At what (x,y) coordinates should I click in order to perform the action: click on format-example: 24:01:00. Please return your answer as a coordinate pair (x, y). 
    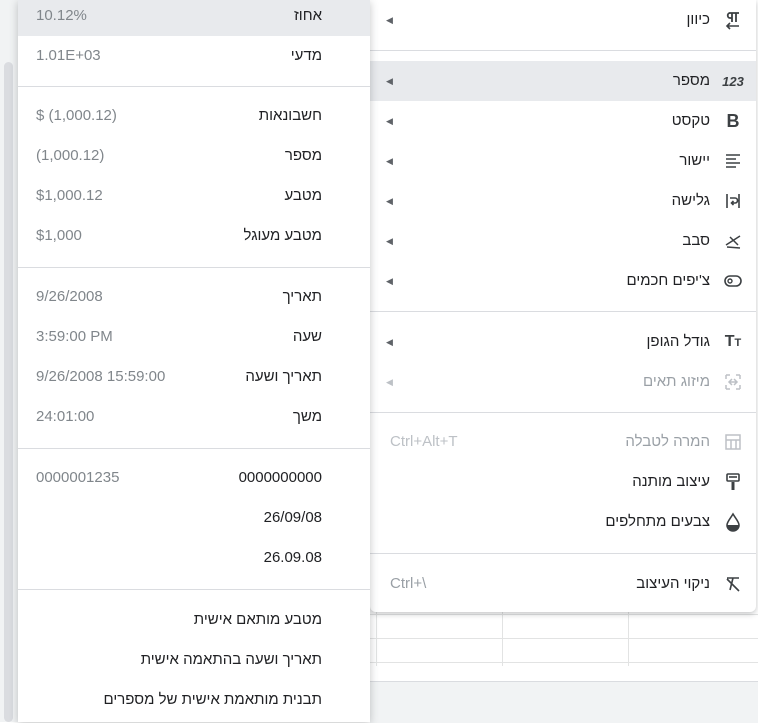
    Looking at the image, I should click on (65, 416).